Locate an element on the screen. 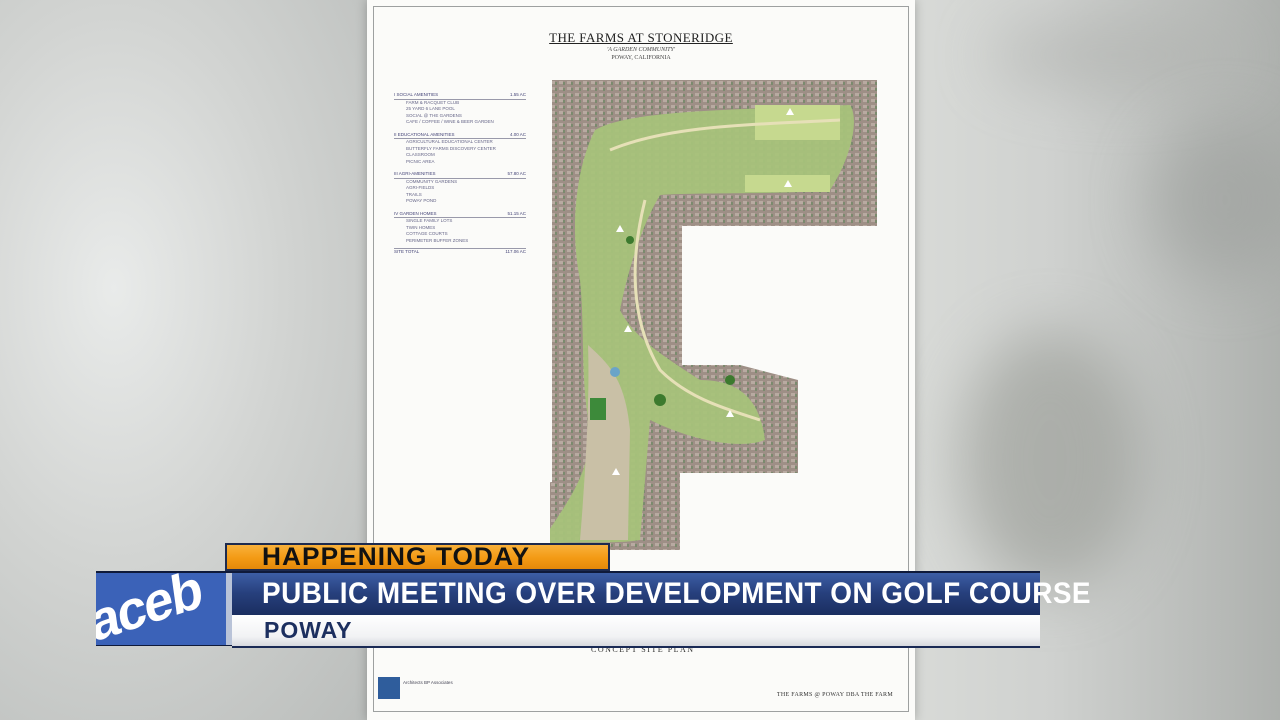 The image size is (1280, 720). document-subtitle: 'A GARDEN COMMUNITY' is located at coordinates (641, 50).